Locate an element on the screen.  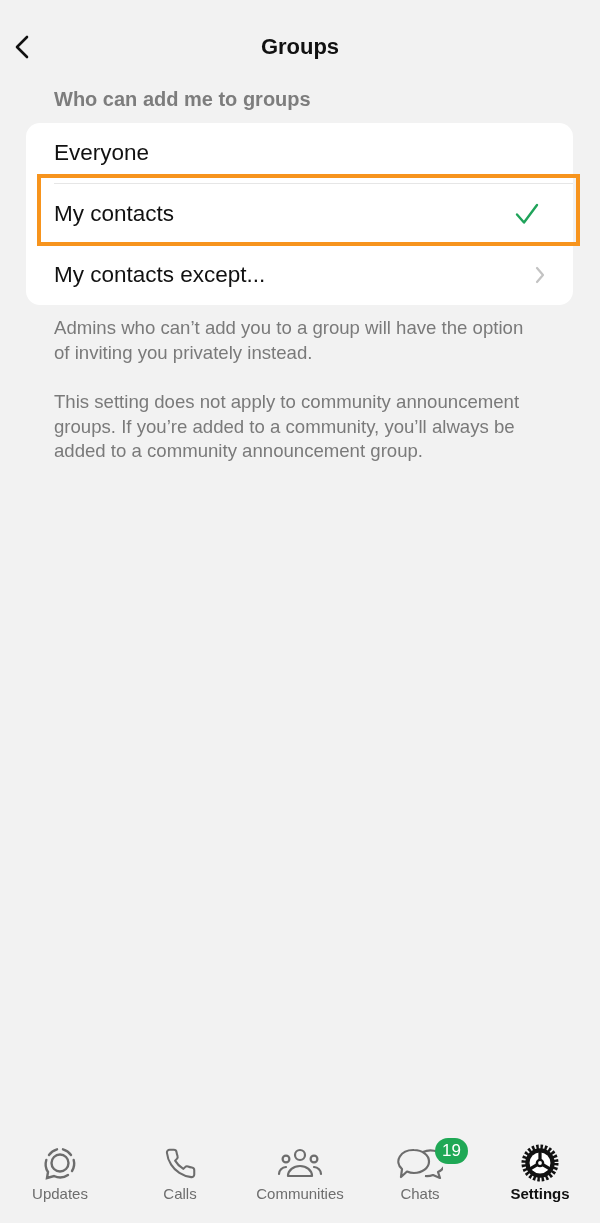
back-button is located at coordinates (22, 47).